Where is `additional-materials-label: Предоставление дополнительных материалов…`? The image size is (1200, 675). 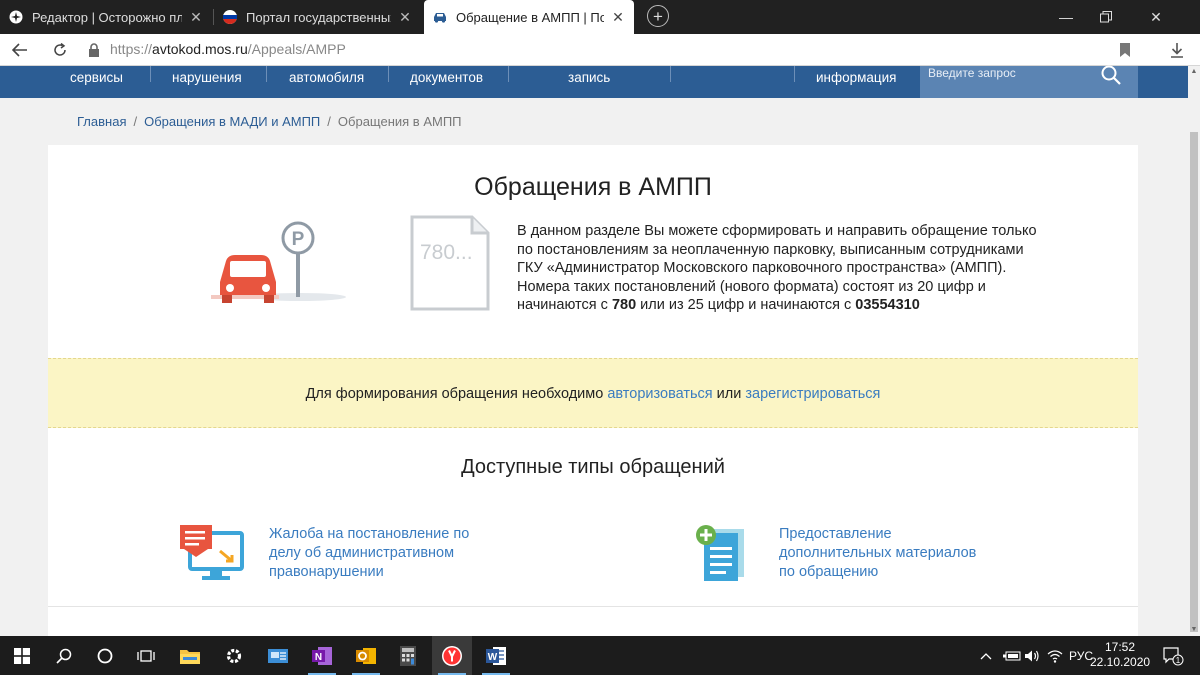
additional-materials-label: Предоставление дополнительных материалов… is located at coordinates (877, 553).